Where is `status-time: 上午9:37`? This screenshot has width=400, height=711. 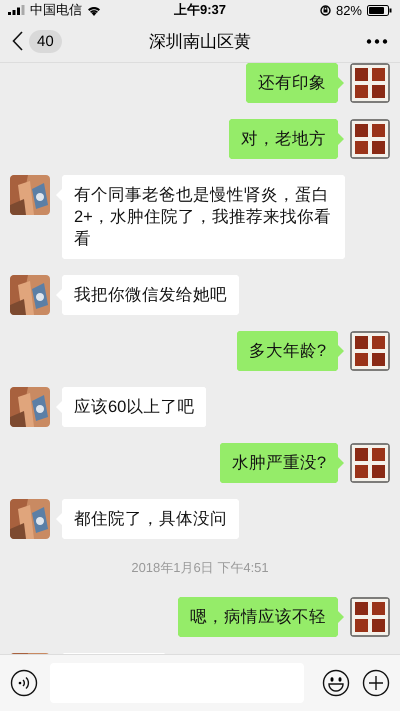 status-time: 上午9:37 is located at coordinates (200, 10).